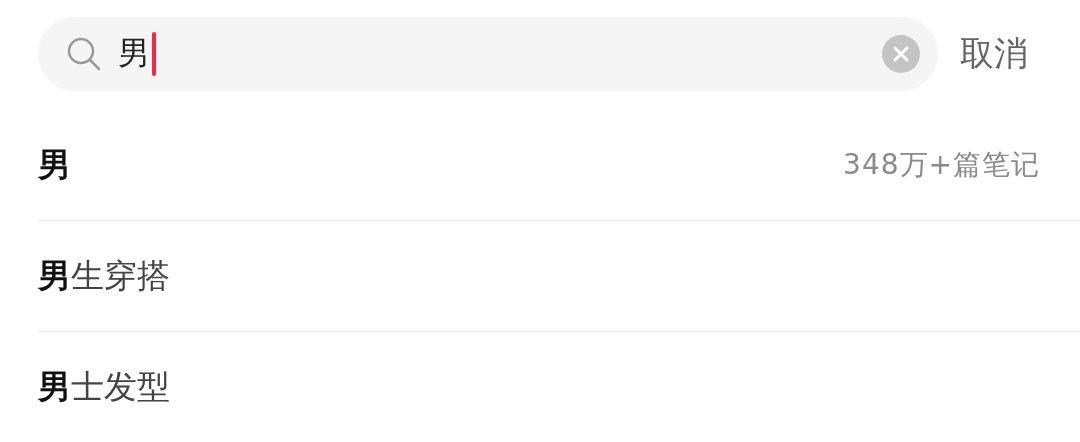 Image resolution: width=1080 pixels, height=442 pixels. Describe the element at coordinates (901, 54) in the screenshot. I see `clear-icon` at that location.